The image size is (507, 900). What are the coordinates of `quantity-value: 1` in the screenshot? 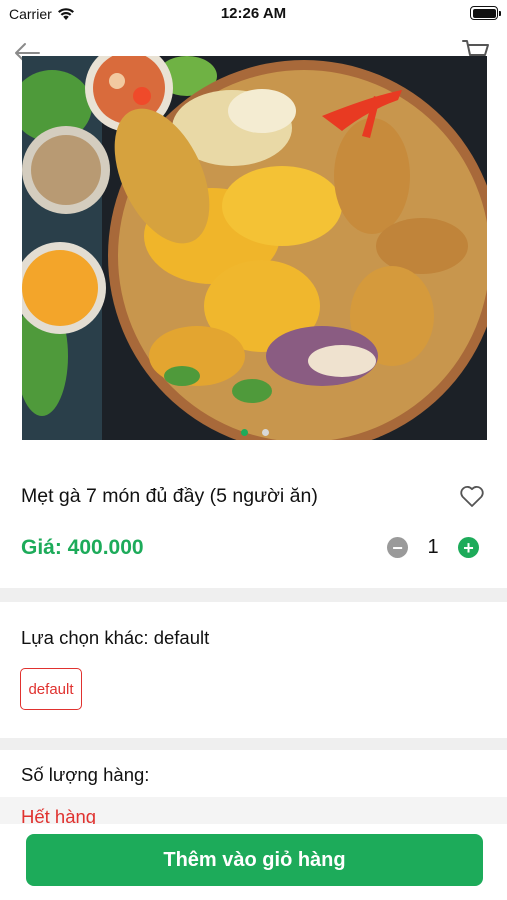 It's located at (433, 547).